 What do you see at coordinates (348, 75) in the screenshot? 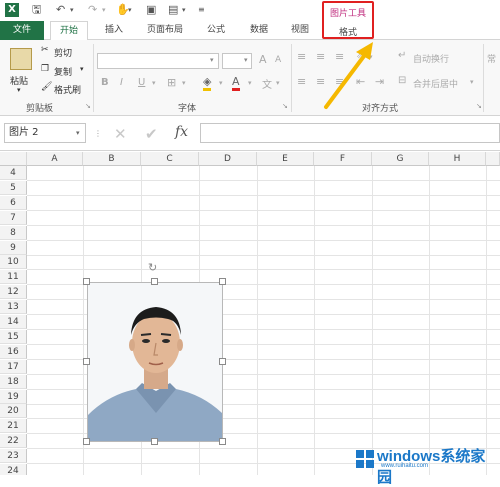
I see `annotation-arrow` at bounding box center [348, 75].